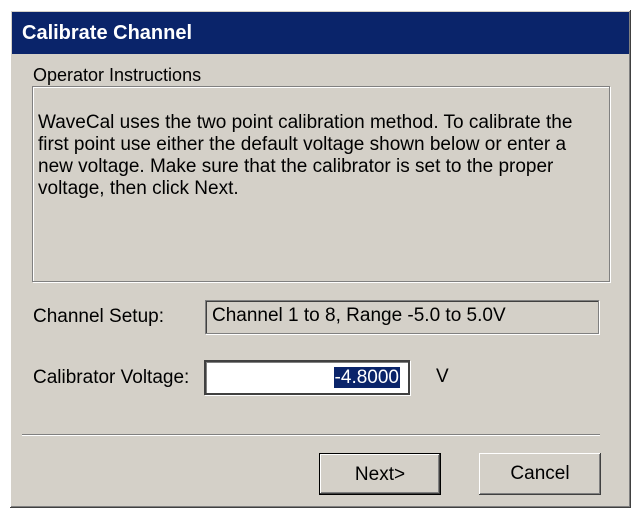 This screenshot has width=641, height=518. I want to click on calibrator-voltage-input: -4.8000, so click(307, 377).